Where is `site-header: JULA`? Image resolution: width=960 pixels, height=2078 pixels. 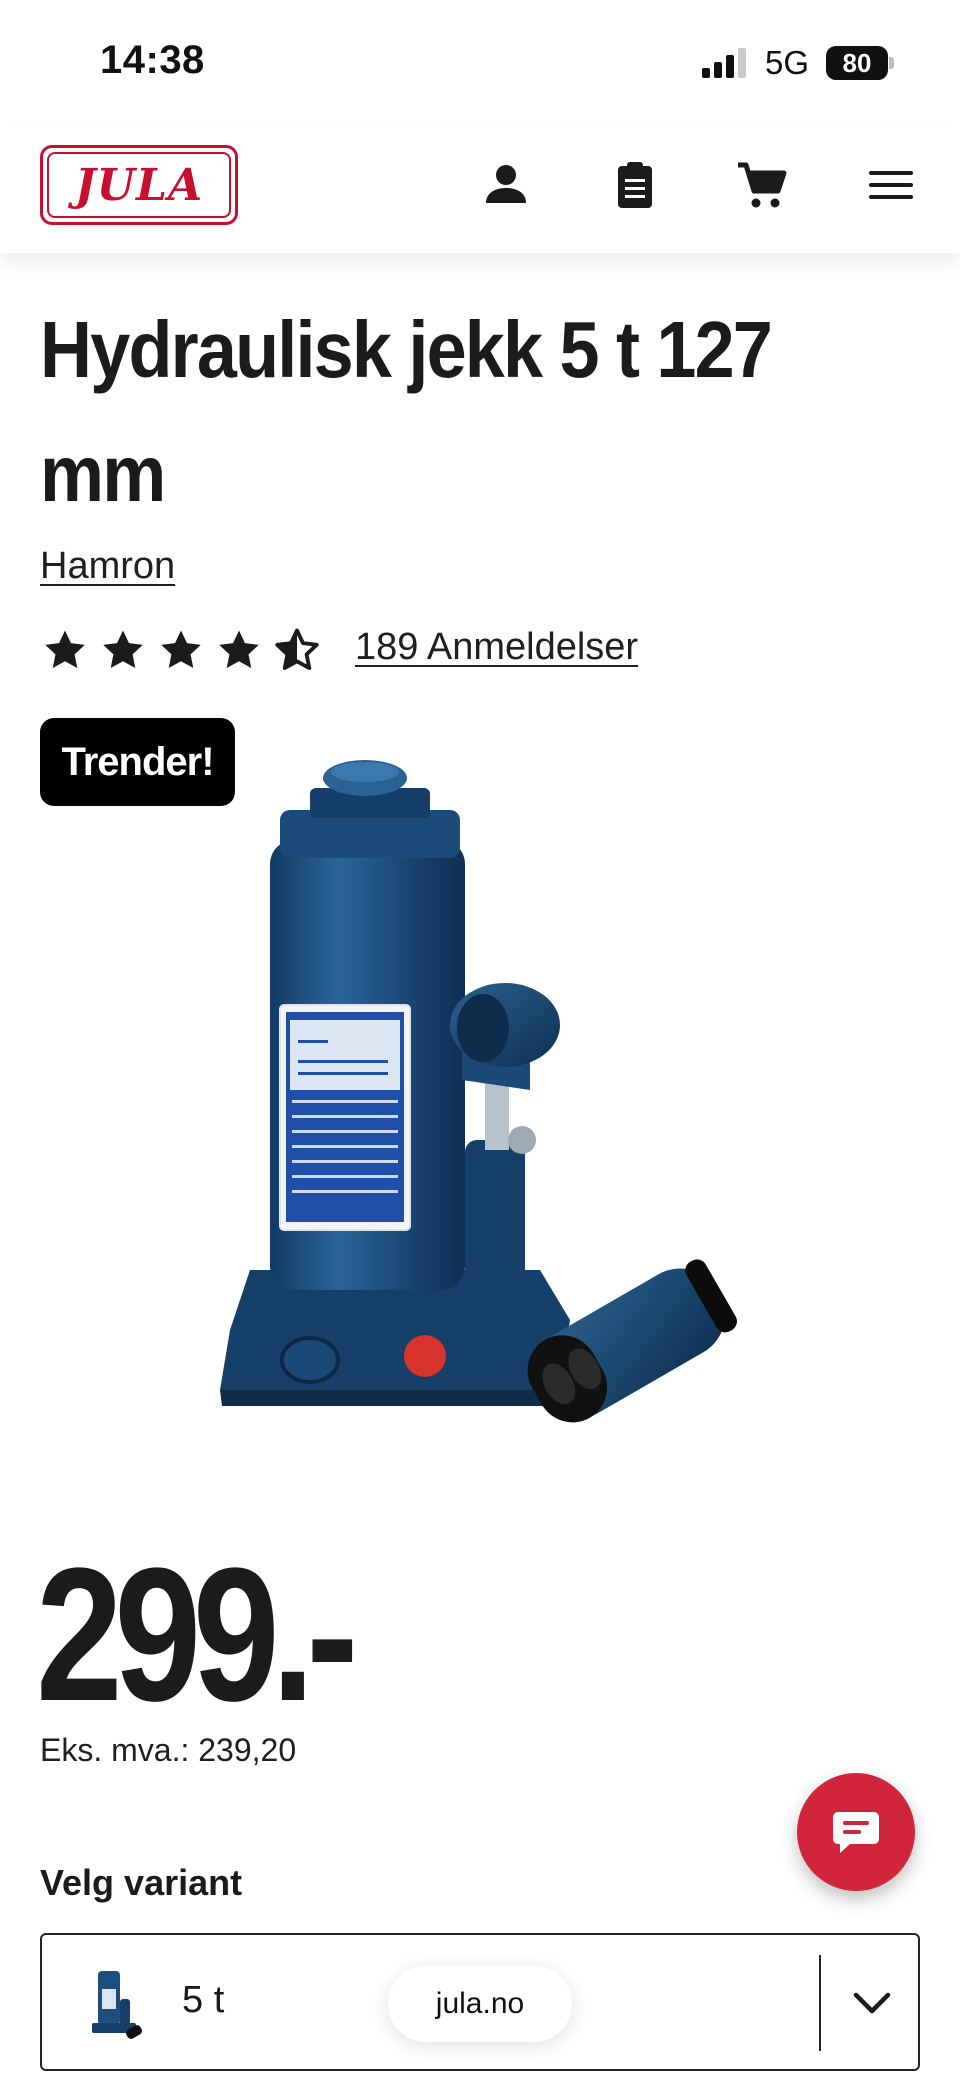 site-header: JULA is located at coordinates (480, 189).